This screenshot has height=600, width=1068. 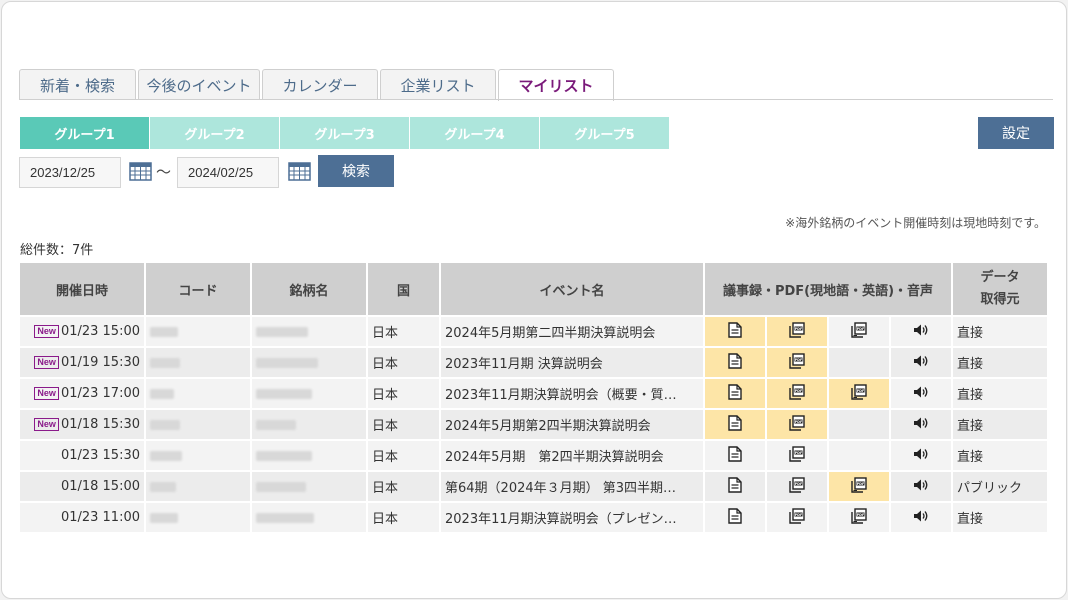 I want to click on cell-event-name: 2024年5月期第二四半期決算説明会, so click(x=572, y=331).